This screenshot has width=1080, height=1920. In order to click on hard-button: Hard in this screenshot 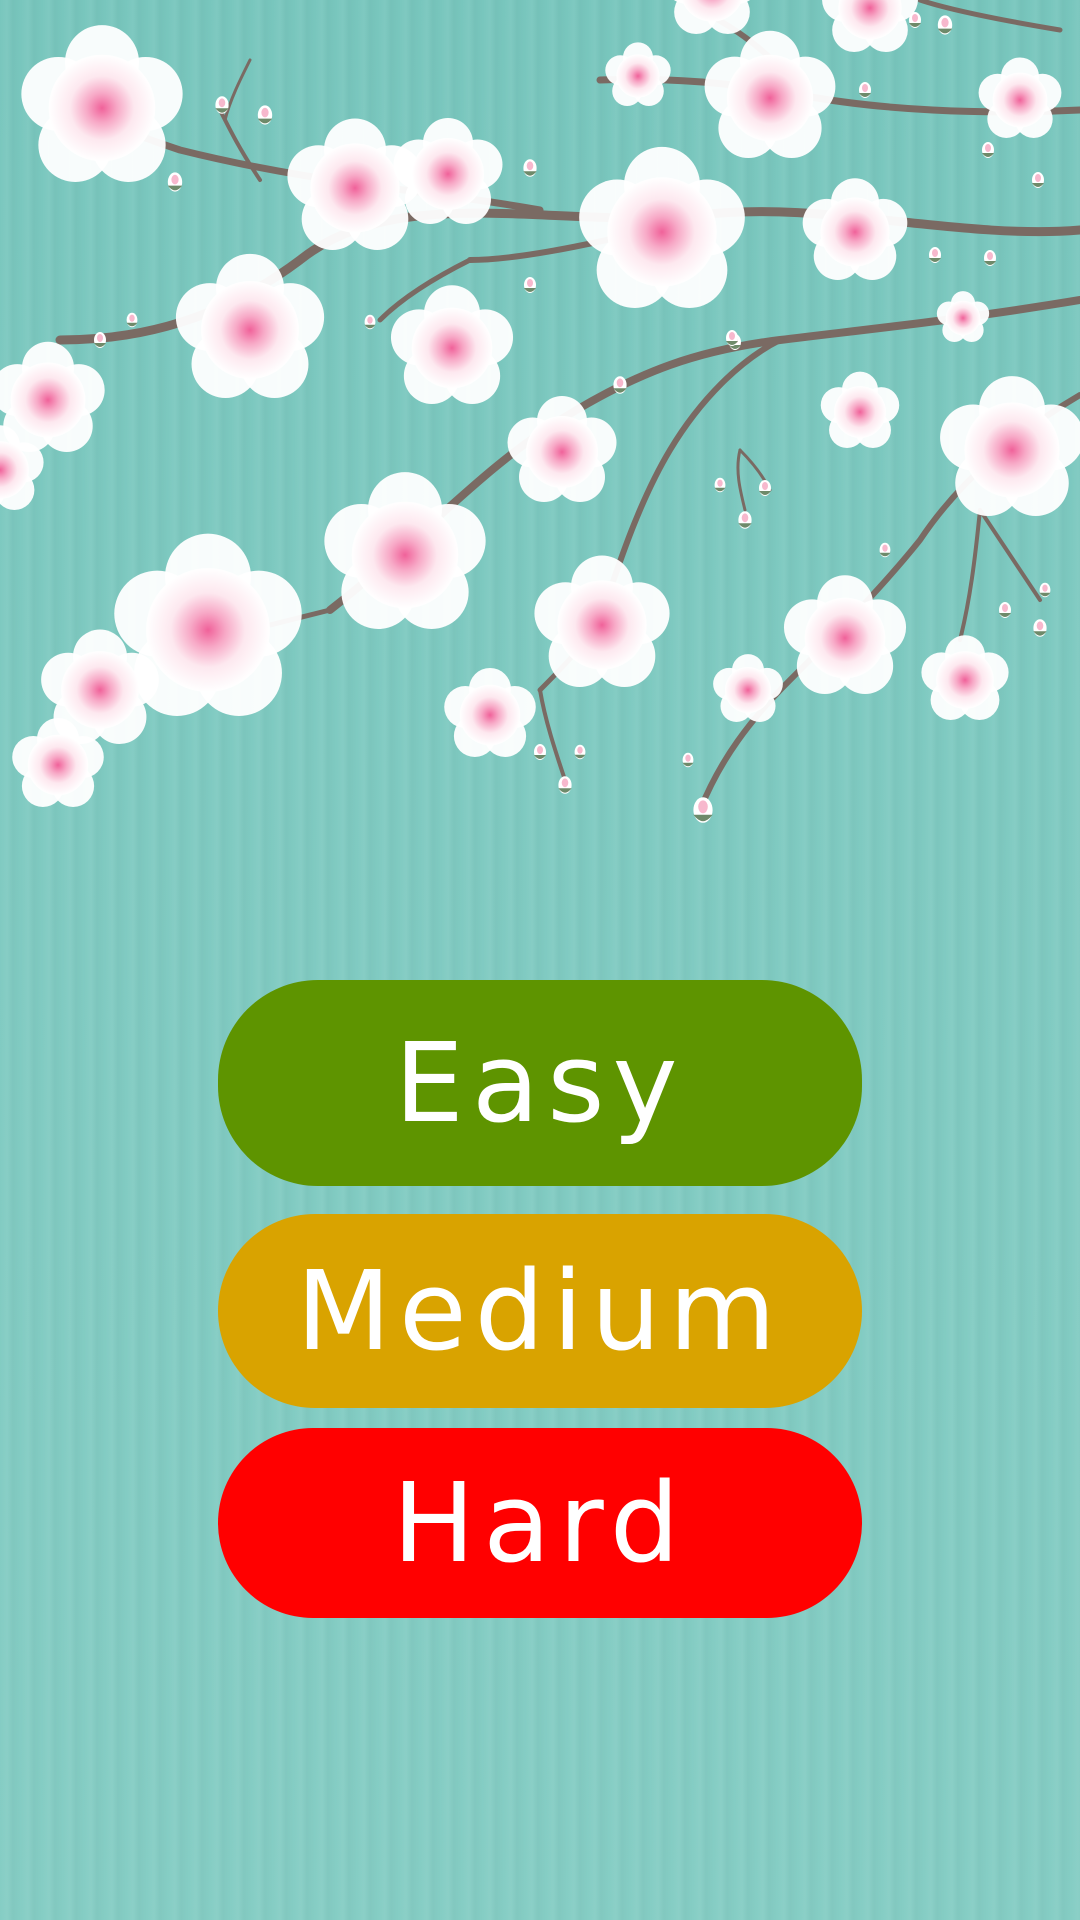, I will do `click(540, 1523)`.